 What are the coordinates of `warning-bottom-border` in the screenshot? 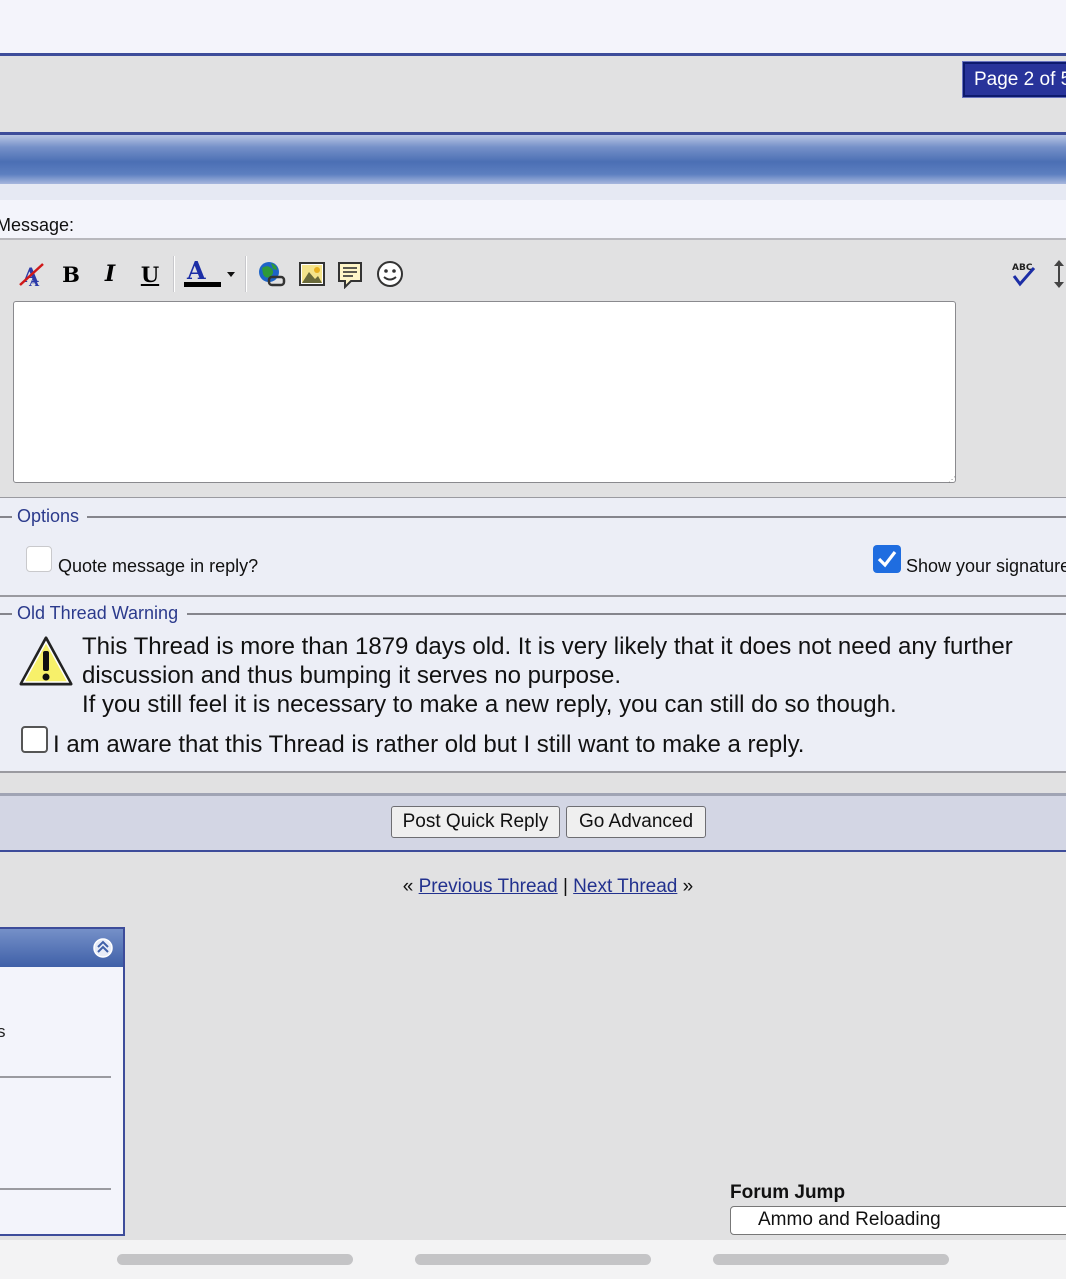 It's located at (533, 772).